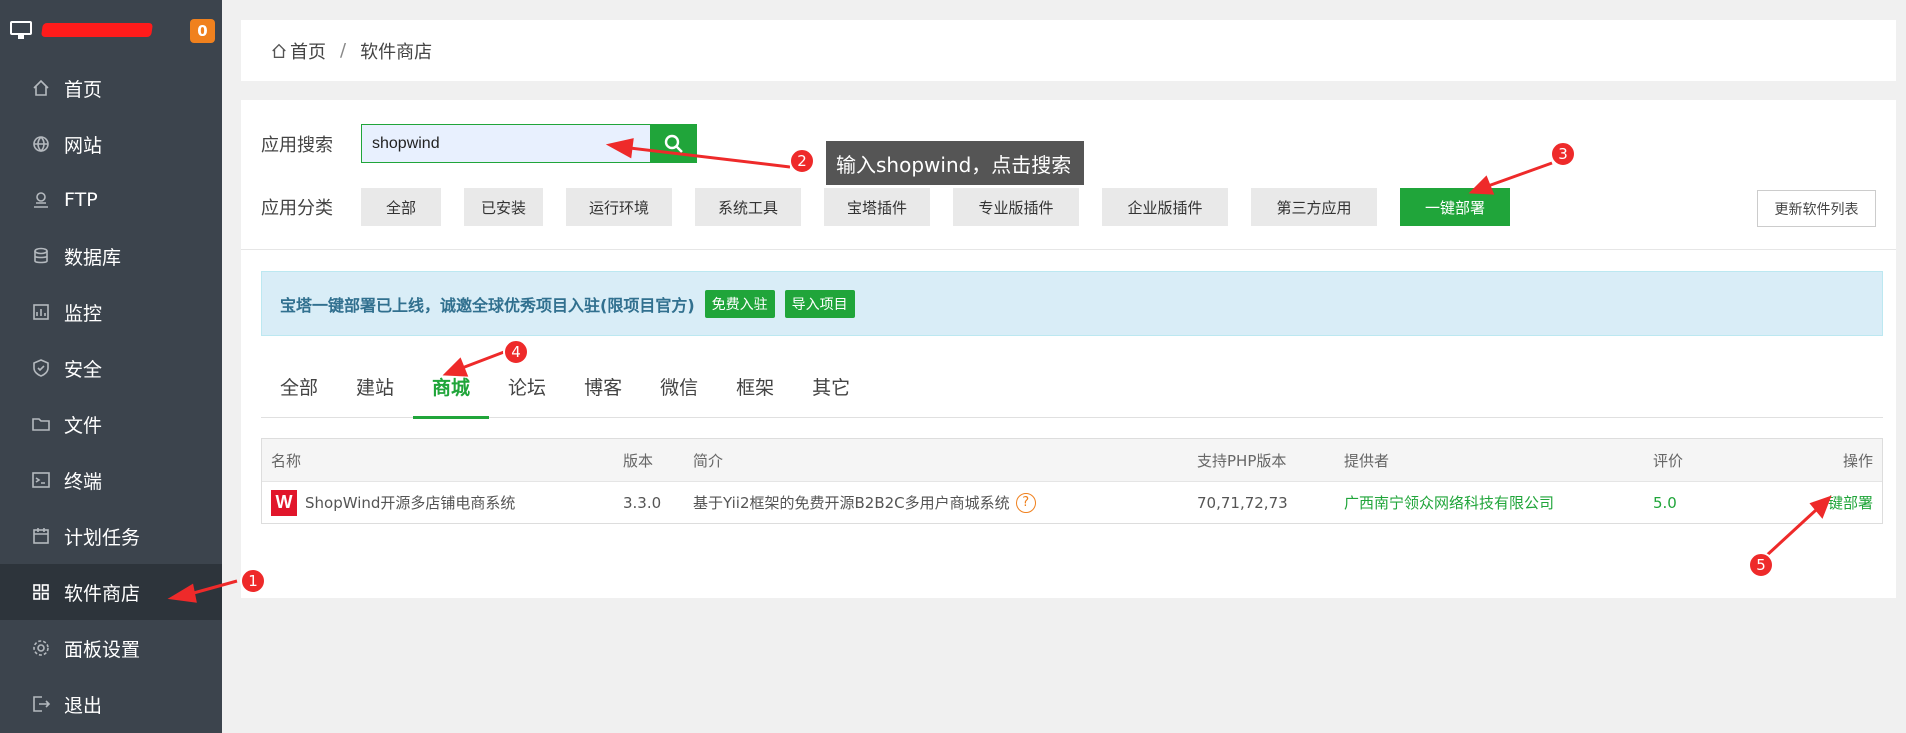 The image size is (1906, 733). What do you see at coordinates (41, 648) in the screenshot?
I see `gear-icon` at bounding box center [41, 648].